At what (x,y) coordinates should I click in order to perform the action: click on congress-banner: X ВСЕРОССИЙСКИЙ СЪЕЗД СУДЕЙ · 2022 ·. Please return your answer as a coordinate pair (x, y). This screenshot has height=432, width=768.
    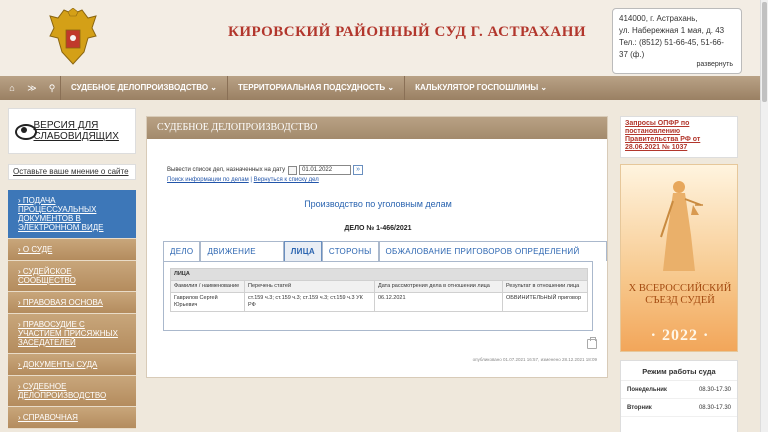
    Looking at the image, I should click on (679, 258).